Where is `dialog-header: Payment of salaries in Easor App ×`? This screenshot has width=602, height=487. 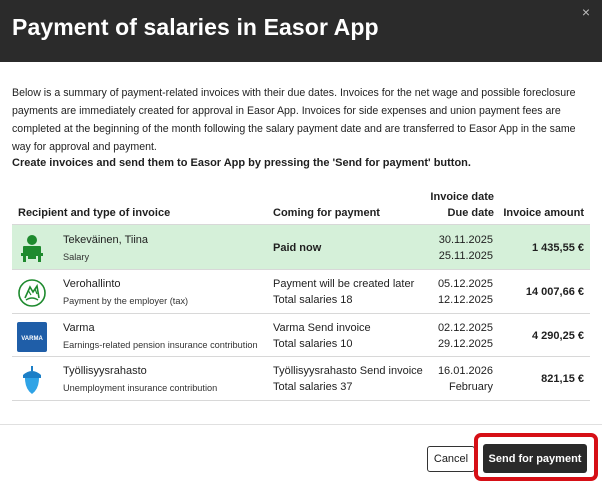
dialog-header: Payment of salaries in Easor App × is located at coordinates (301, 31).